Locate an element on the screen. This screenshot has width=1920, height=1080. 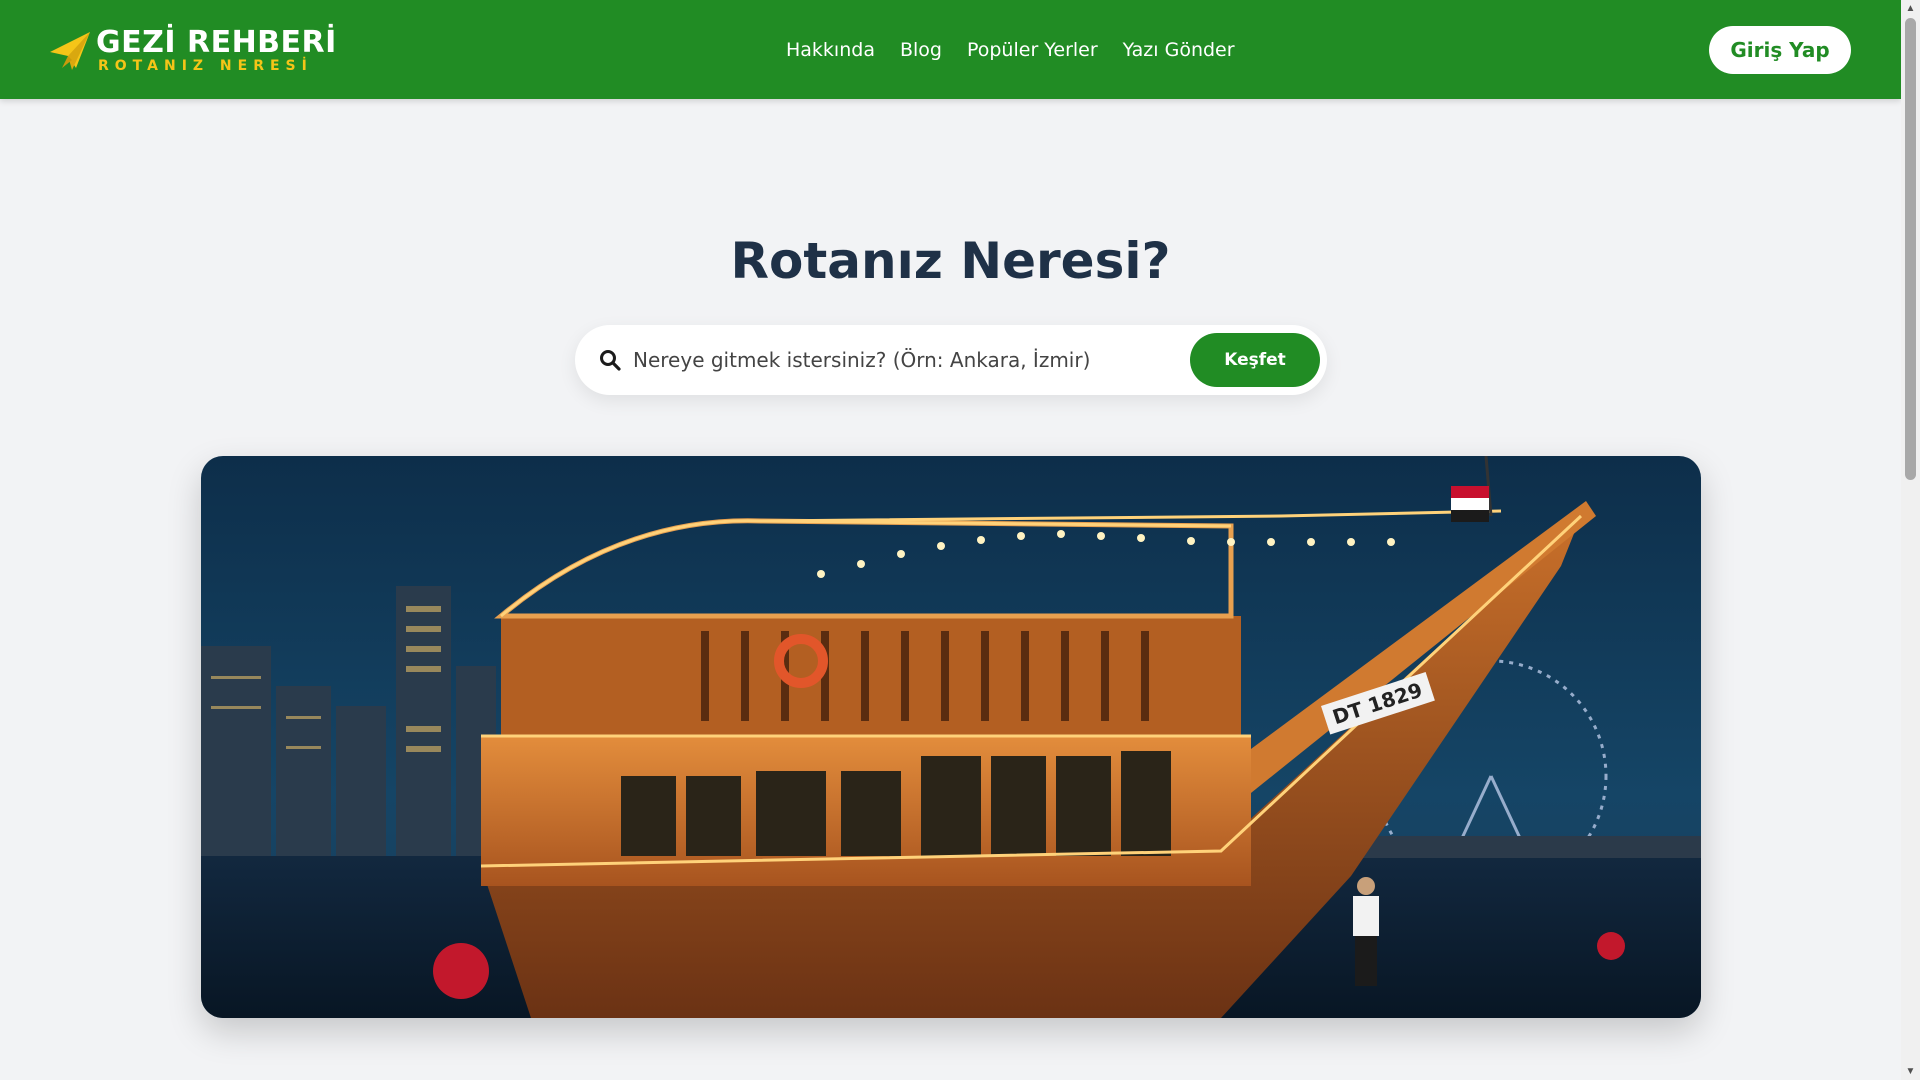
search-input is located at coordinates (893, 360).